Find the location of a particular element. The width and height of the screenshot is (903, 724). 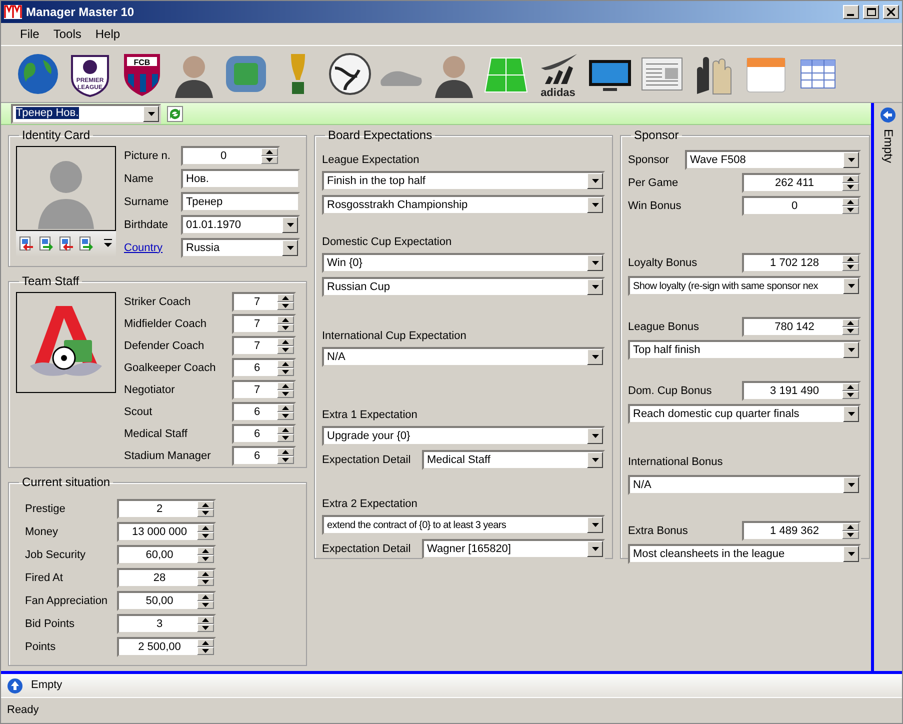

refresh-icon is located at coordinates (175, 114).